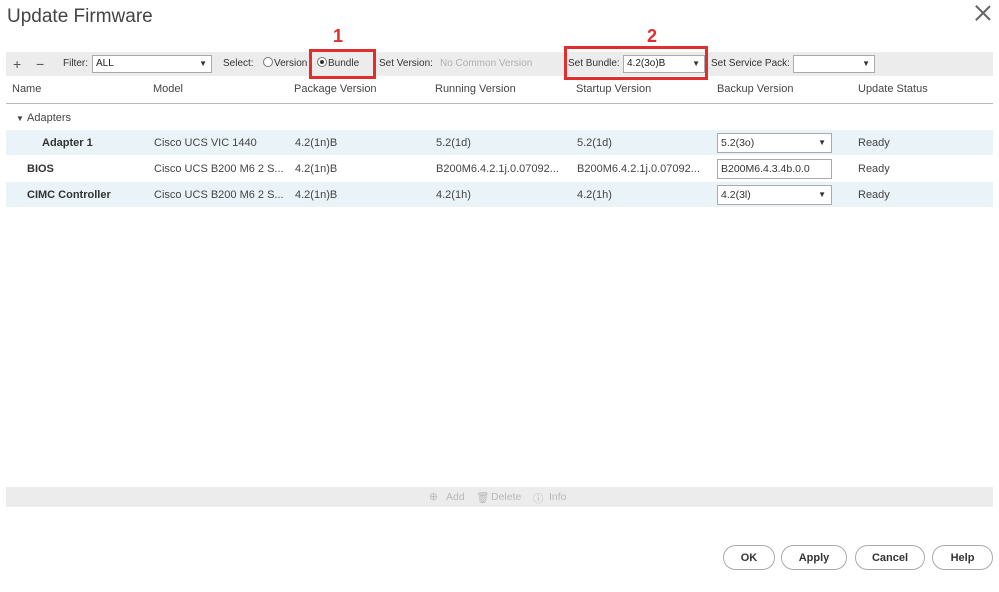 This screenshot has height=592, width=999. I want to click on column-header-update-status: Update Status, so click(893, 89).